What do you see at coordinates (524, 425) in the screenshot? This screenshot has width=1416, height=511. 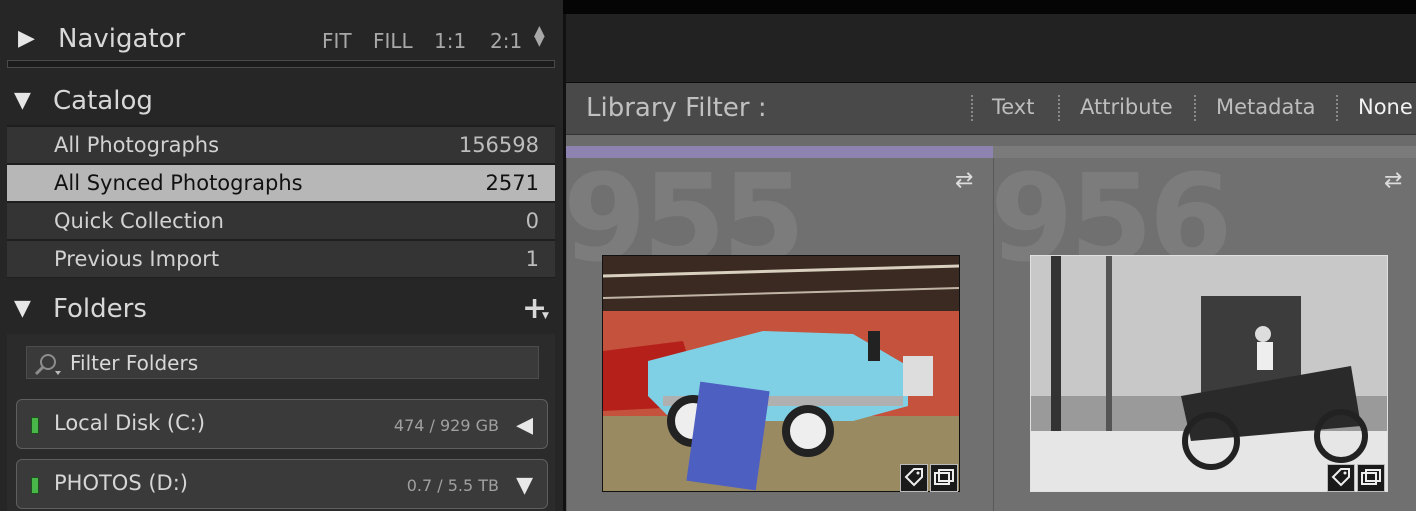 I see `collapse-left-arrow-icon: ◀` at bounding box center [524, 425].